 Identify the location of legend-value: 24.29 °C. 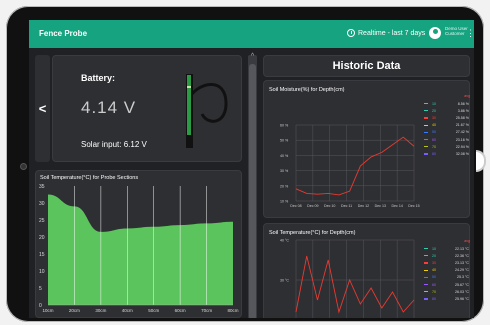
(461, 270).